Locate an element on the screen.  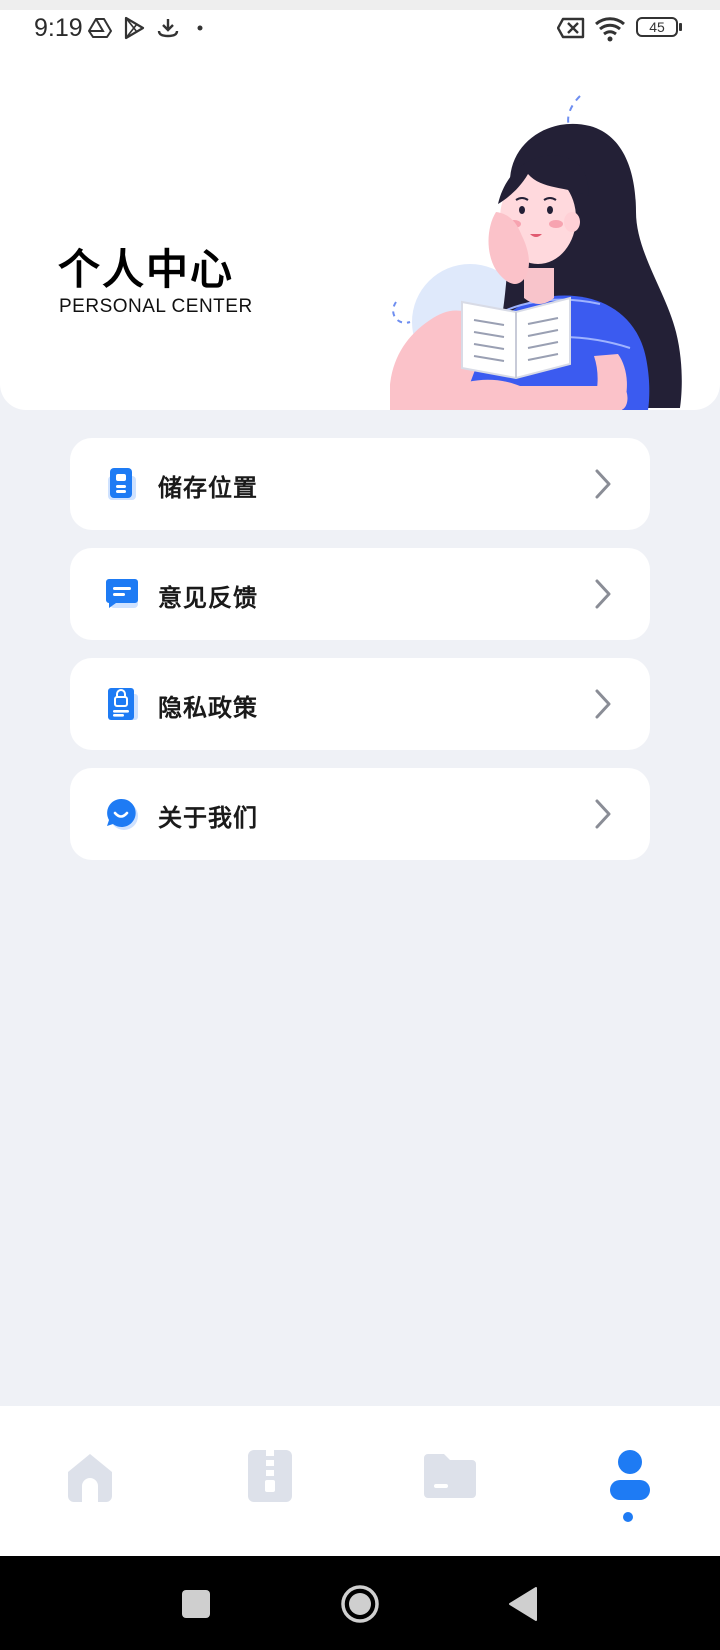
feedback-icon is located at coordinates (122, 593).